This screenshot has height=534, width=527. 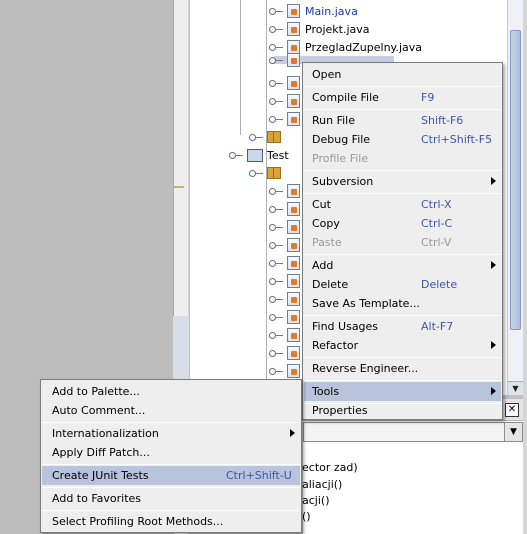 What do you see at coordinates (402, 139) in the screenshot?
I see `menu-item-debug-file: Debug File Ctrl+Shift-F5` at bounding box center [402, 139].